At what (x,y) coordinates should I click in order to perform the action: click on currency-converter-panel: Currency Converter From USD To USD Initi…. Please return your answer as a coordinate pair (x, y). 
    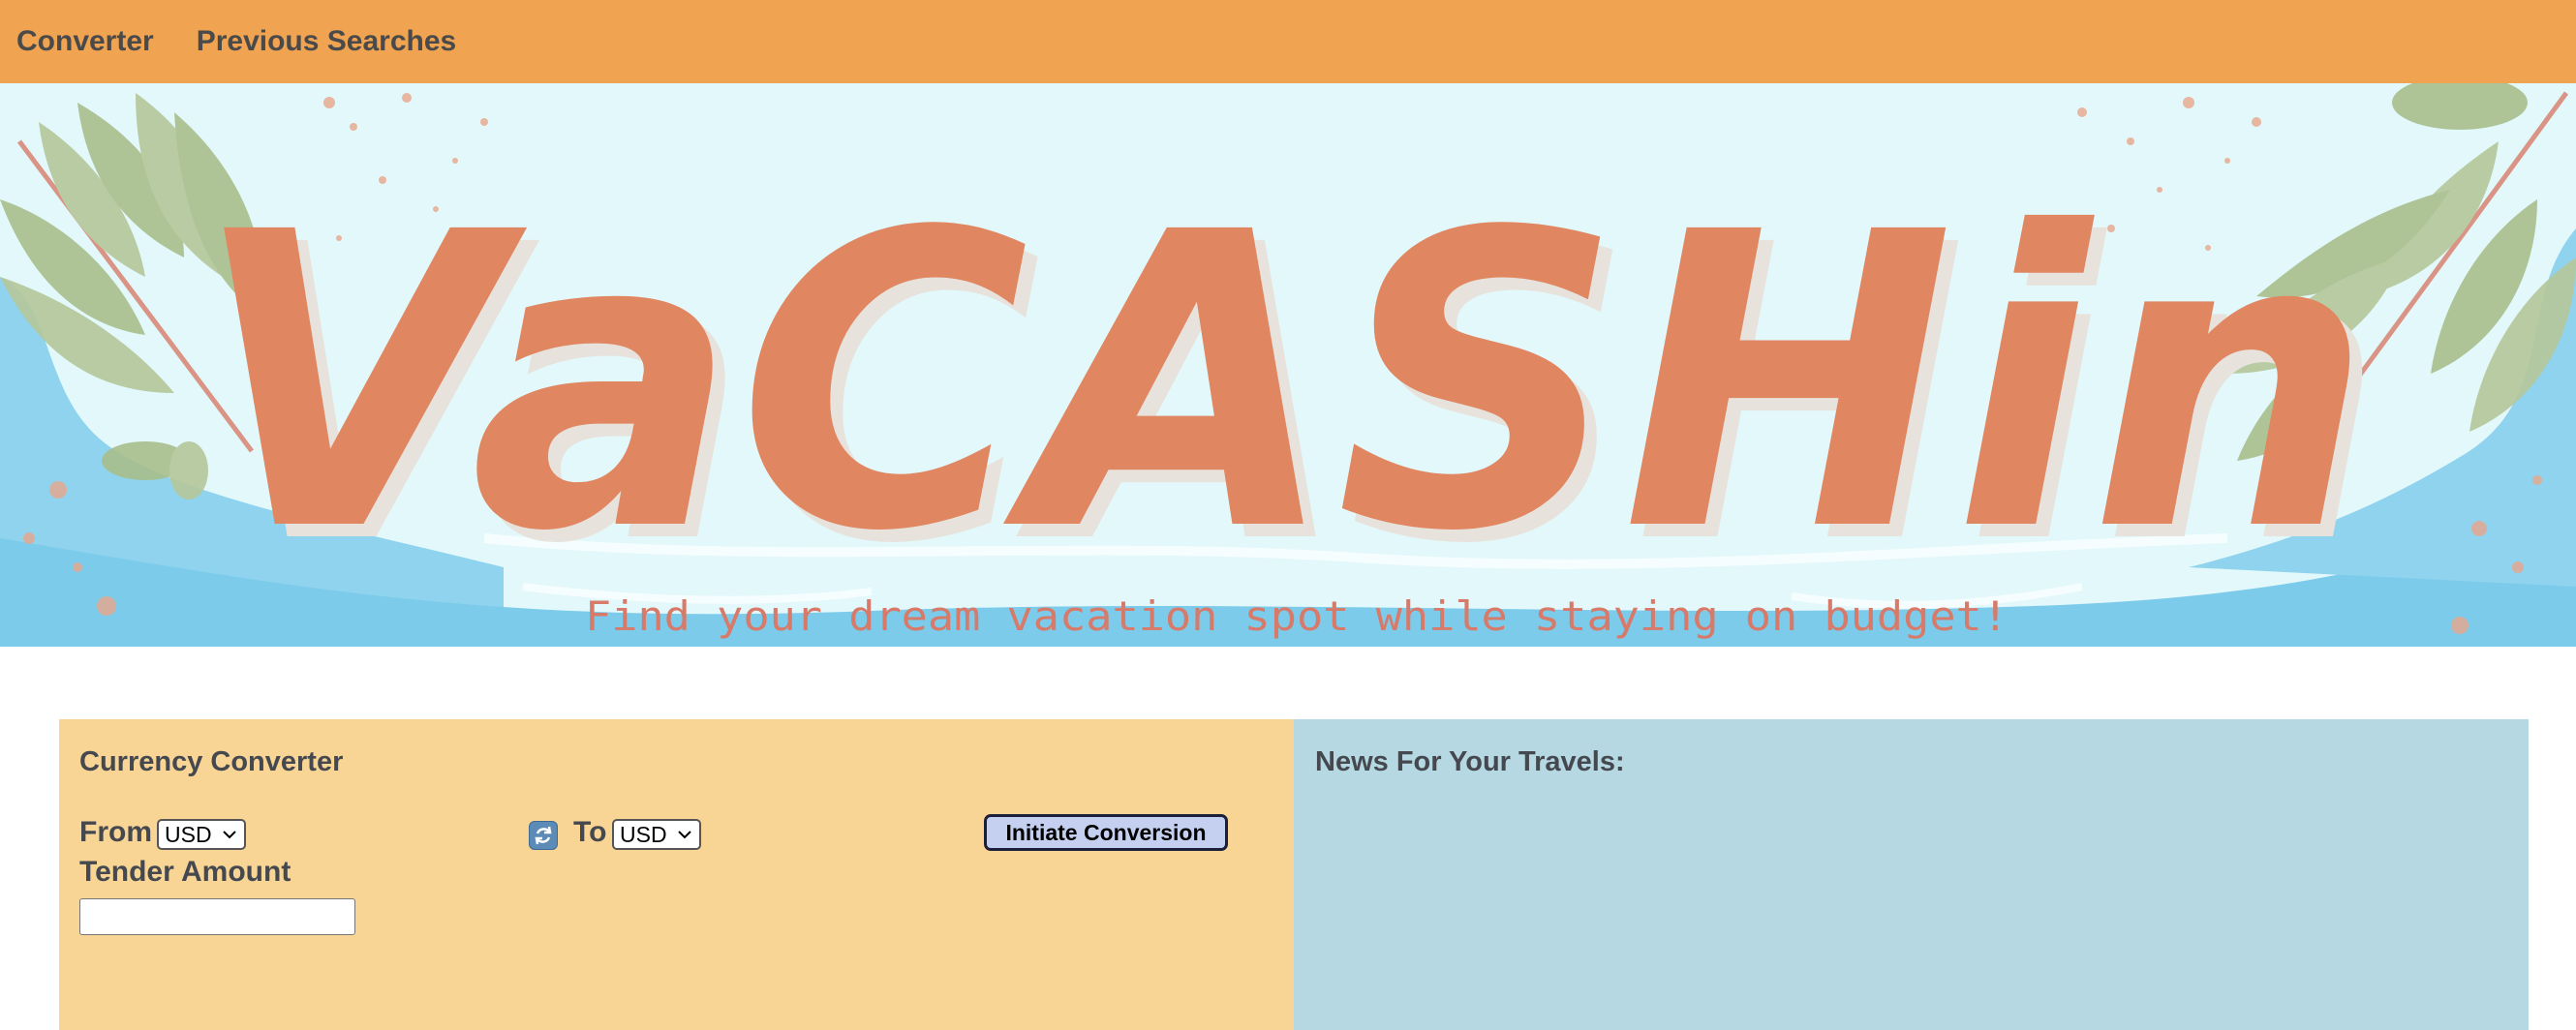
    Looking at the image, I should click on (676, 874).